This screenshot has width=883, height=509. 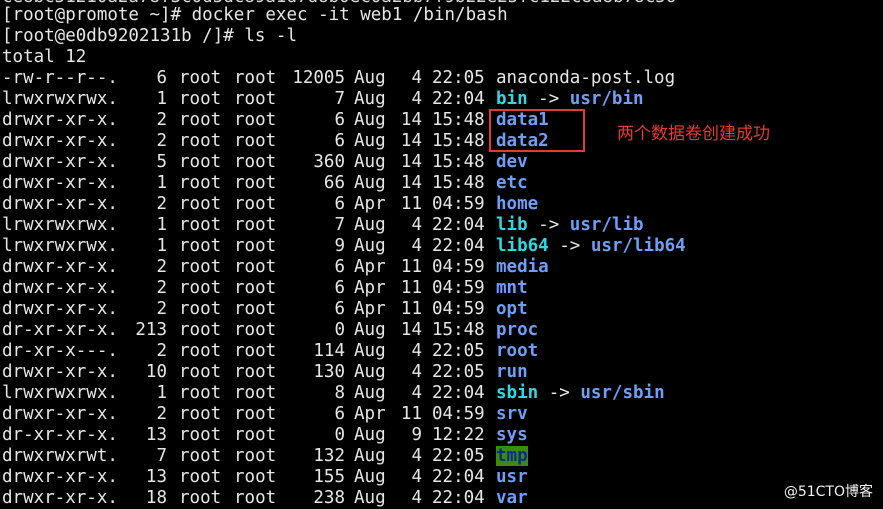 I want to click on entry-time: 22:05, so click(x=458, y=351).